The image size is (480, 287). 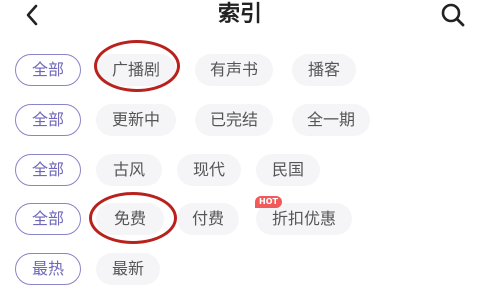 I want to click on page-title: 索引, so click(x=239, y=14).